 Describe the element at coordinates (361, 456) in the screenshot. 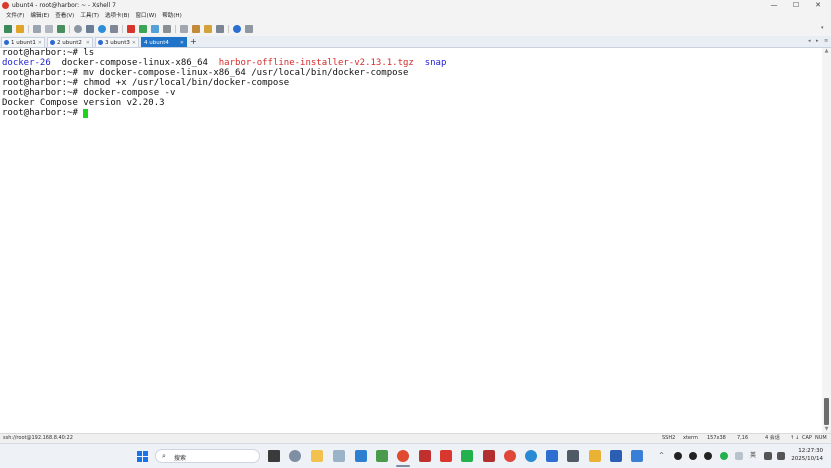

I see `vscode-icon` at that location.